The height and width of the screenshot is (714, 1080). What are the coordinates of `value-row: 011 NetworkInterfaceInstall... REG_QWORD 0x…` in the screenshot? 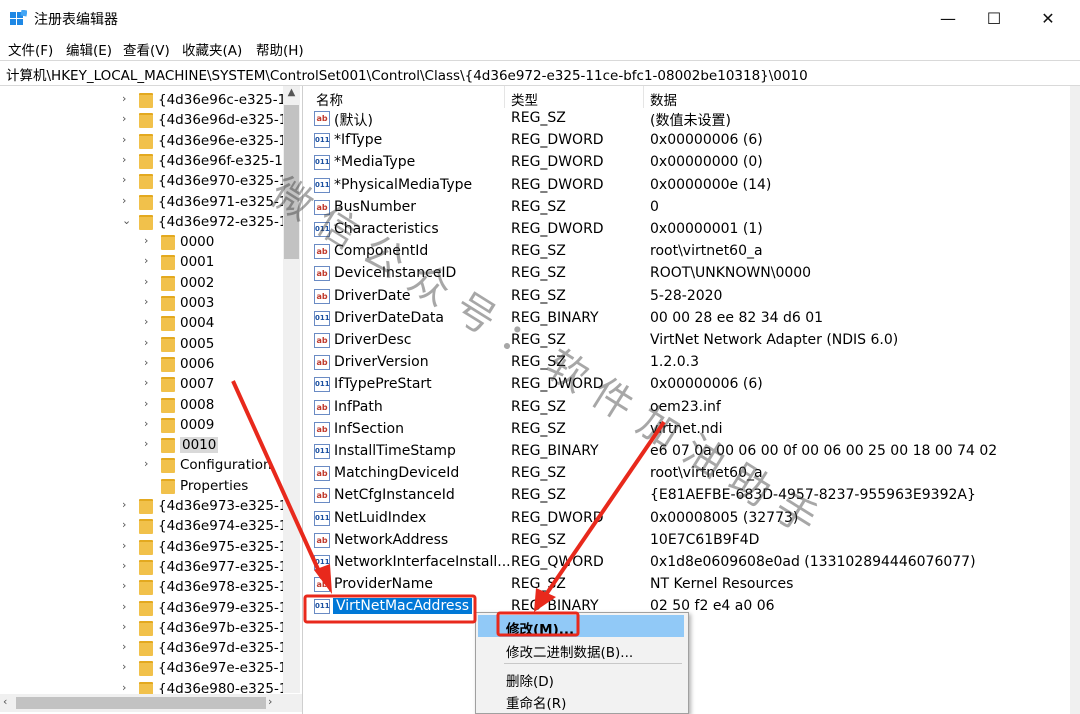 It's located at (692, 563).